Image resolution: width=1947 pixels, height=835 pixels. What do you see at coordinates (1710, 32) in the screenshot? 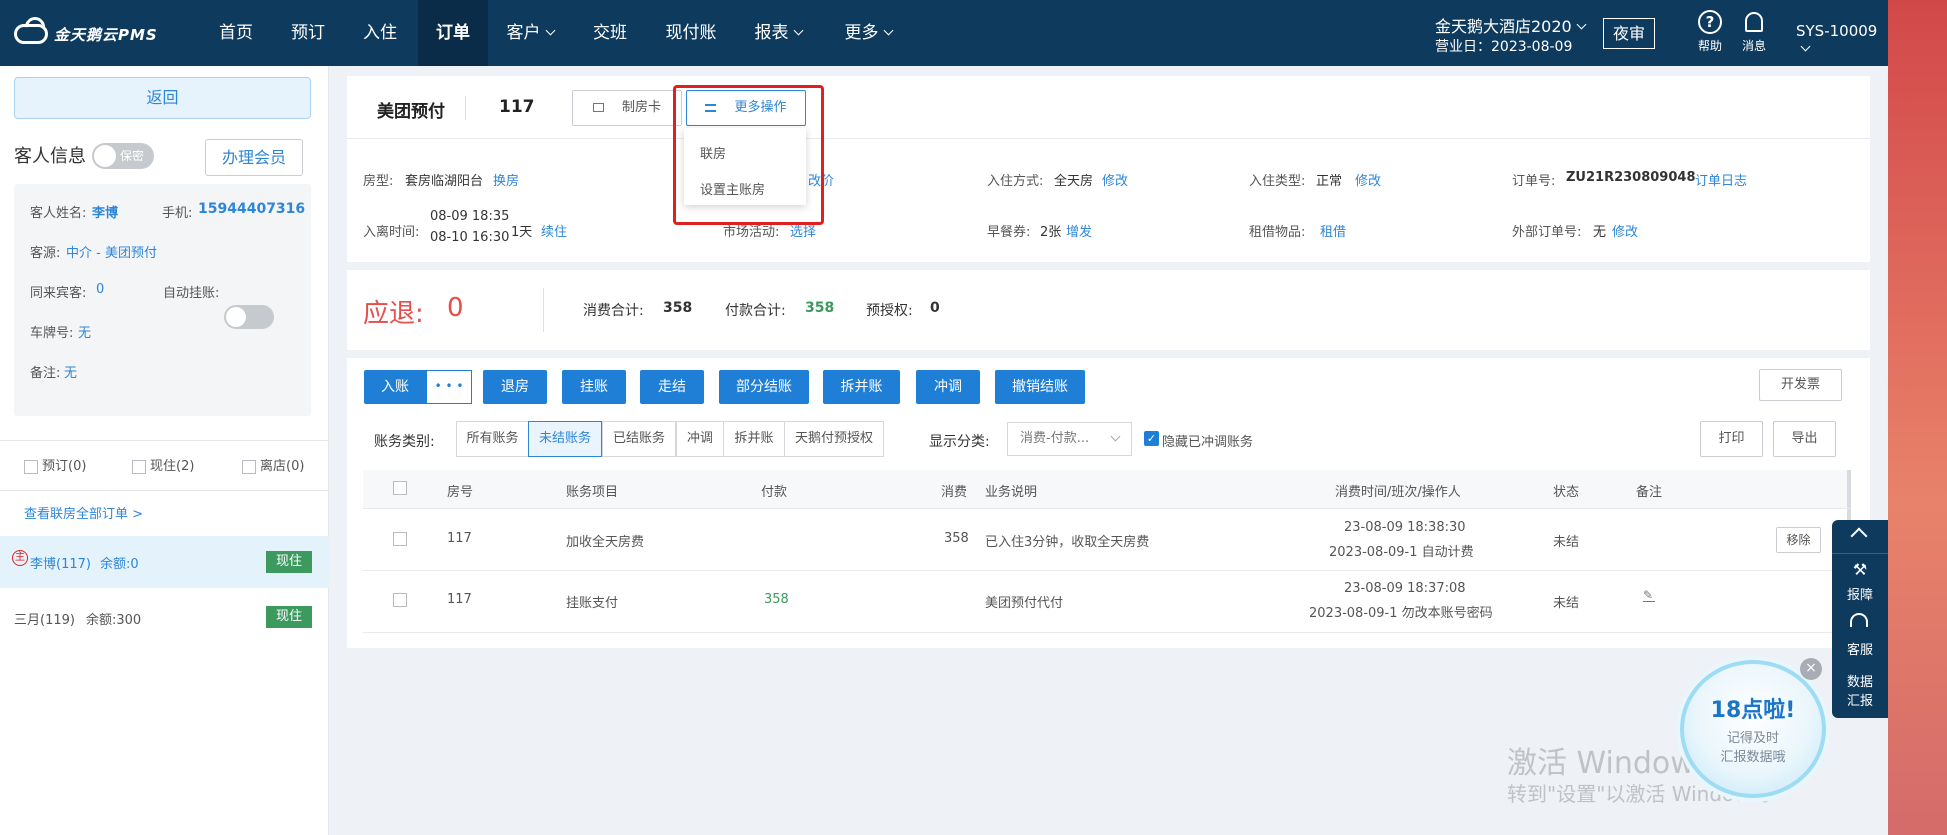
I see `help-button: ? 帮助` at bounding box center [1710, 32].